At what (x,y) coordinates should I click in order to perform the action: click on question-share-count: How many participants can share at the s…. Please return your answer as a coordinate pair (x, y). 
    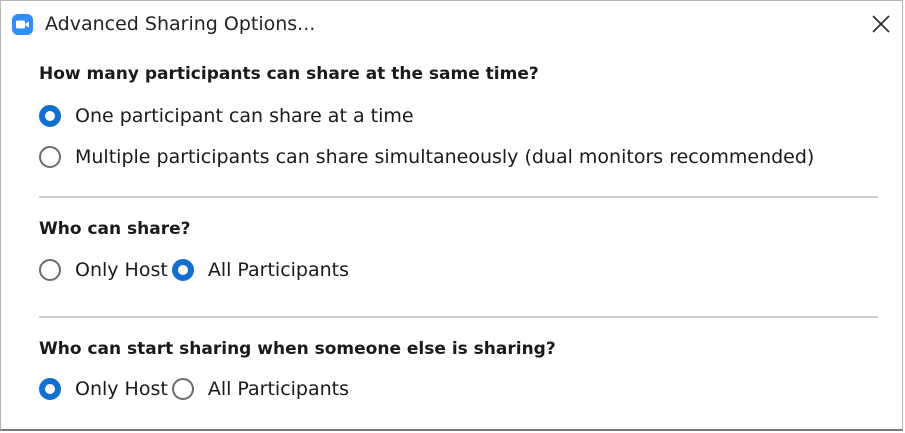
    Looking at the image, I should click on (289, 74).